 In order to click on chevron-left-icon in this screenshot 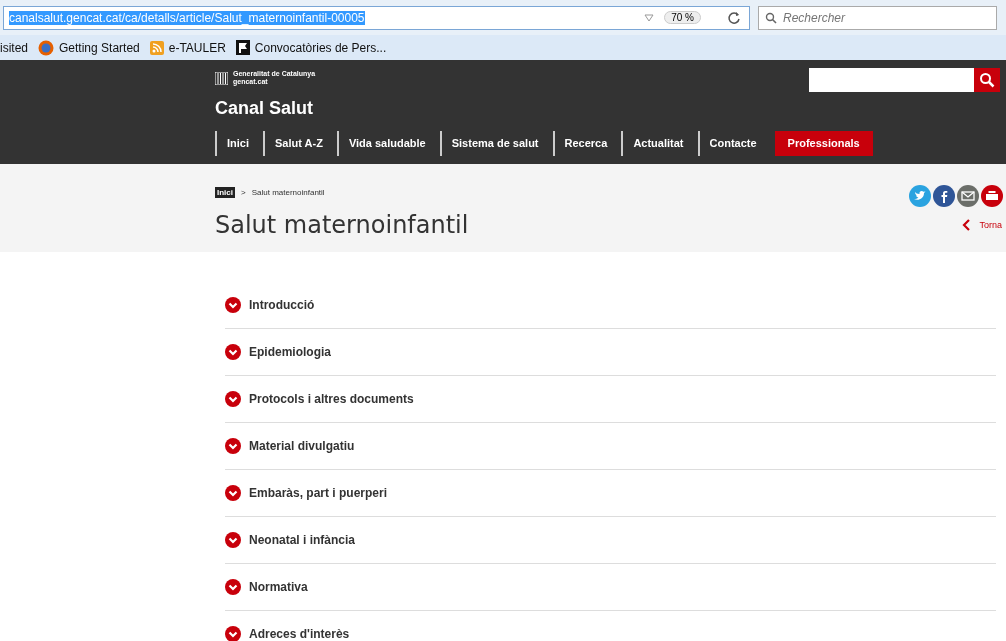, I will do `click(967, 225)`.